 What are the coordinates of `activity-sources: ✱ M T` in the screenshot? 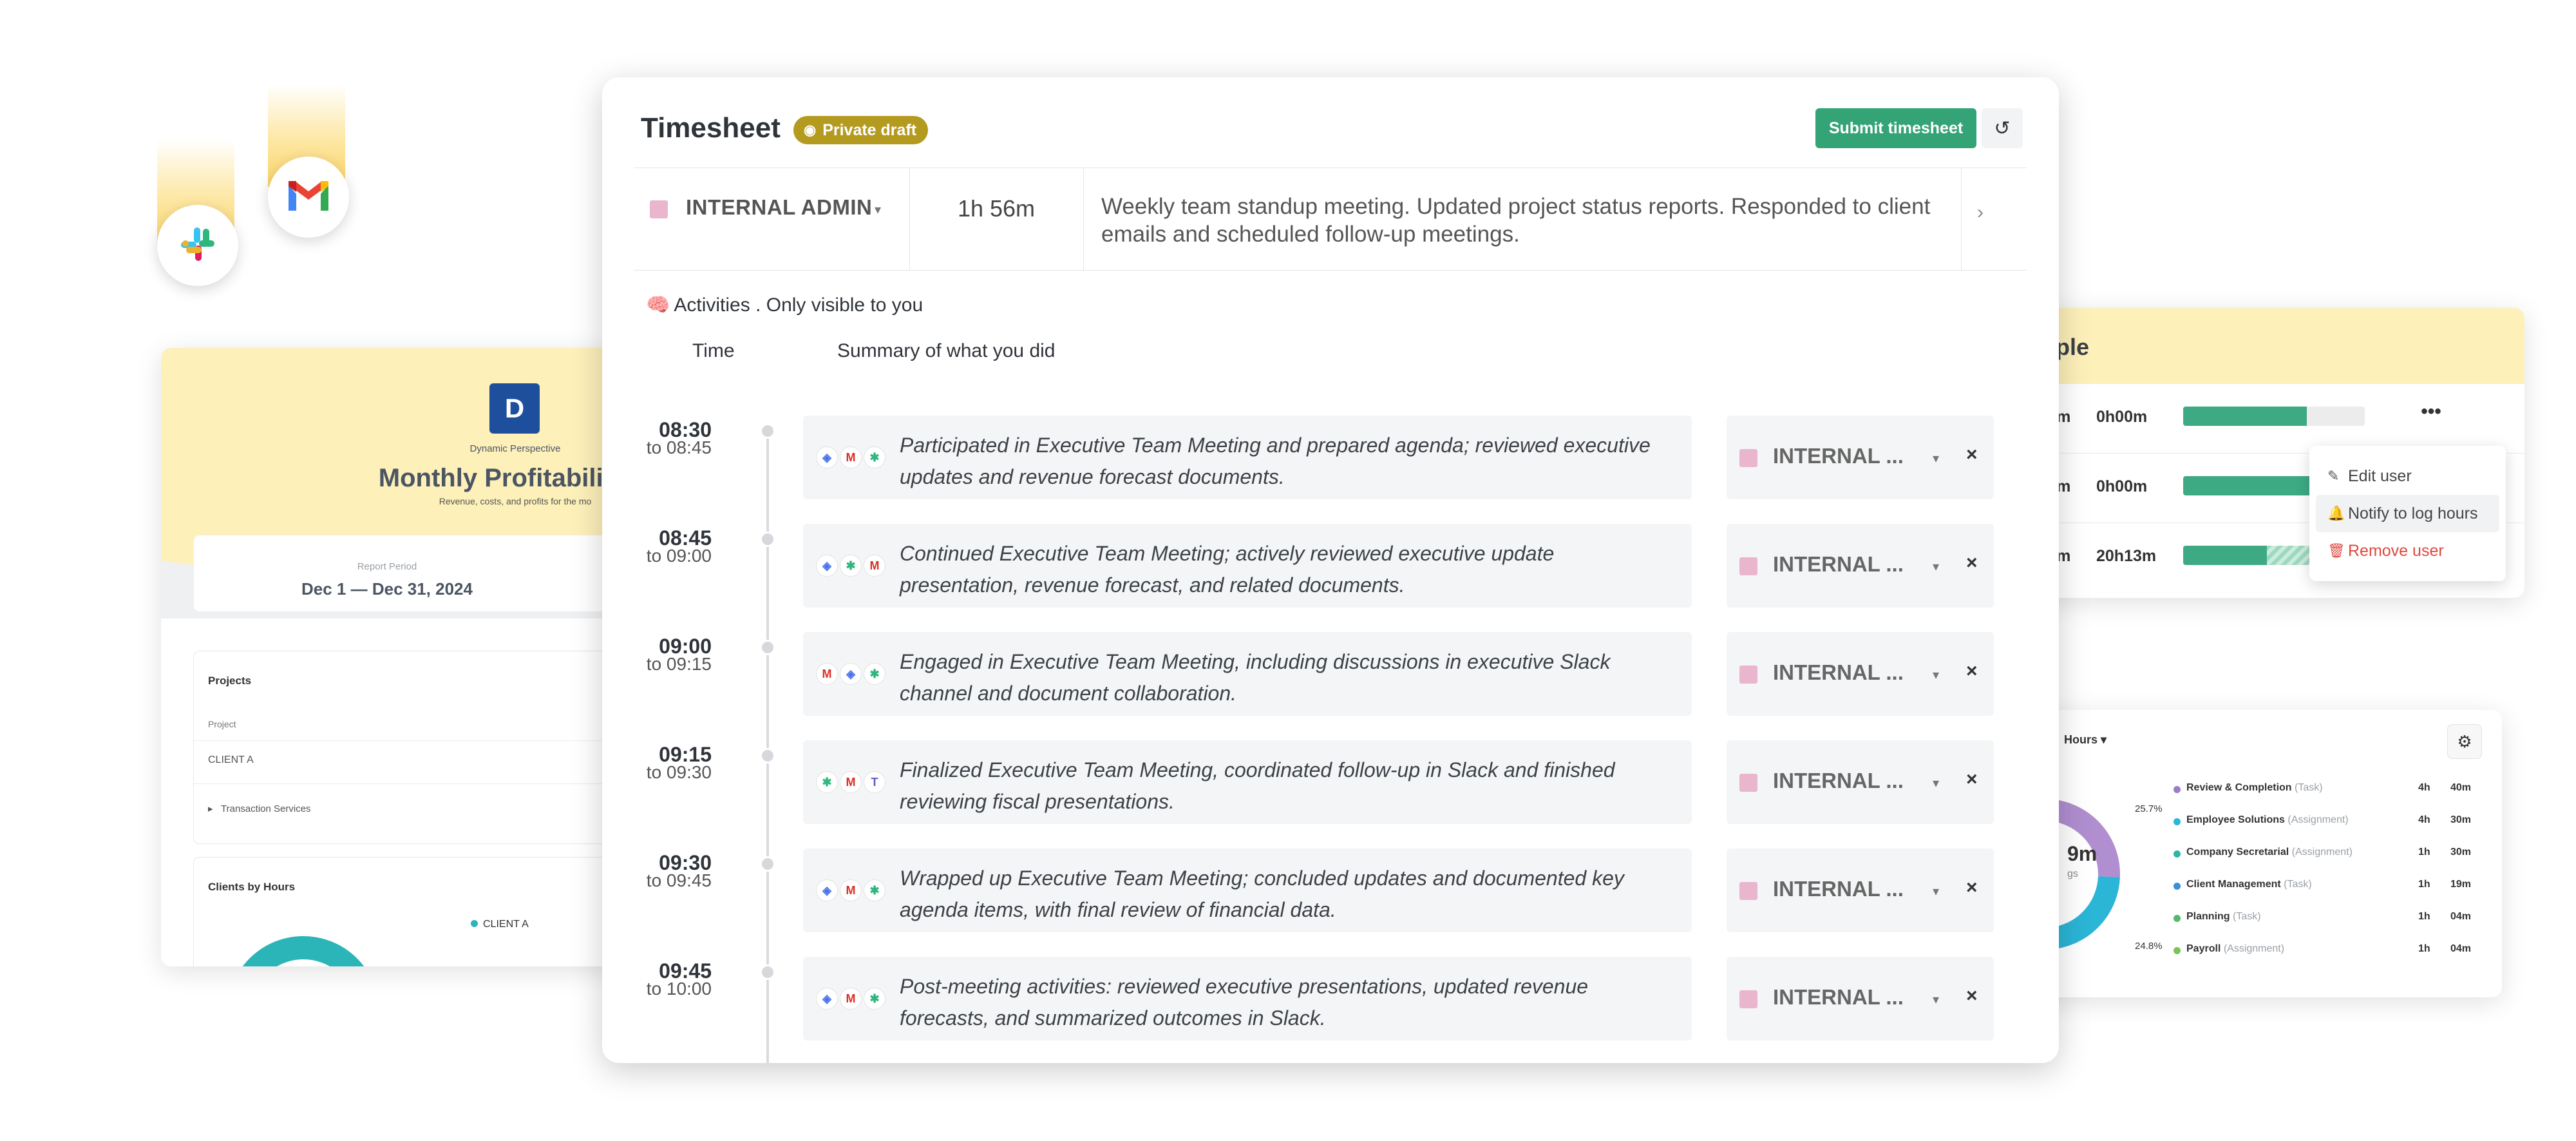 It's located at (851, 782).